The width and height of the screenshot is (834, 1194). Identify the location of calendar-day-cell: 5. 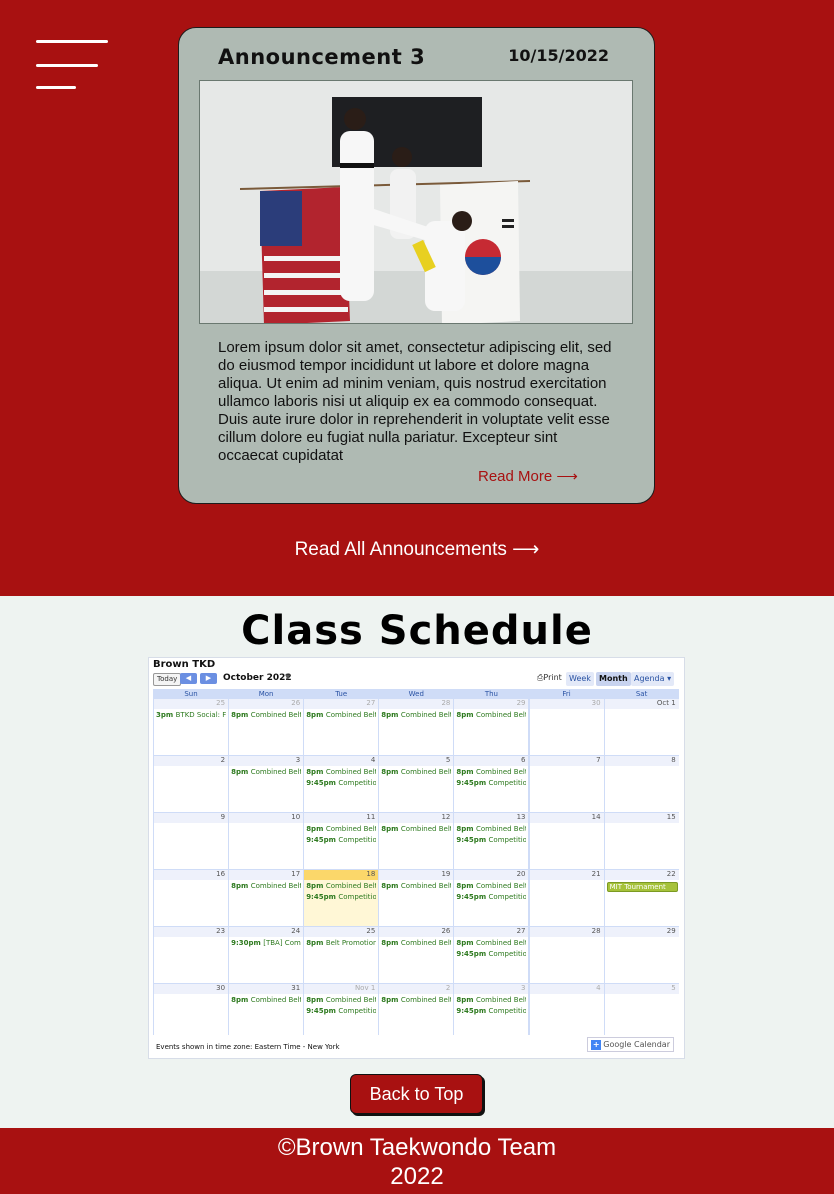
(641, 1012).